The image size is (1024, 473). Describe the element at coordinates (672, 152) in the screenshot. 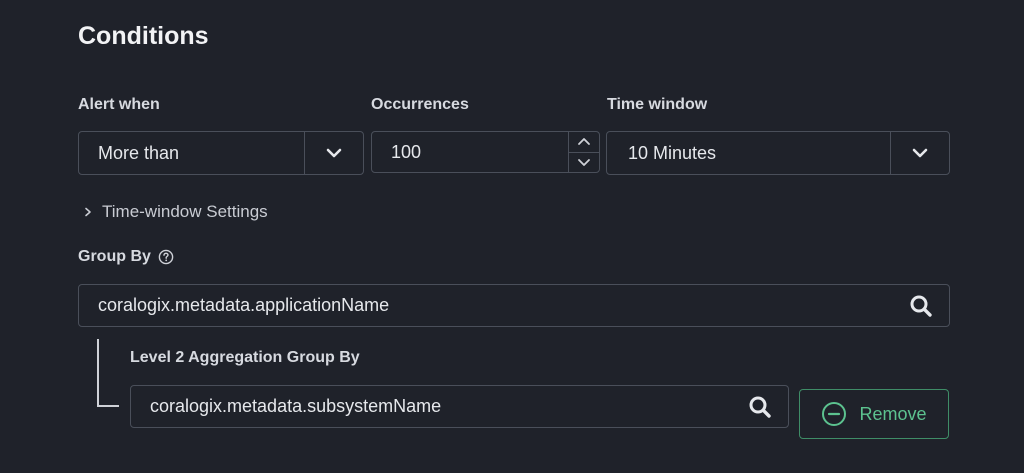

I see `time-window-value: 10 Minutes` at that location.